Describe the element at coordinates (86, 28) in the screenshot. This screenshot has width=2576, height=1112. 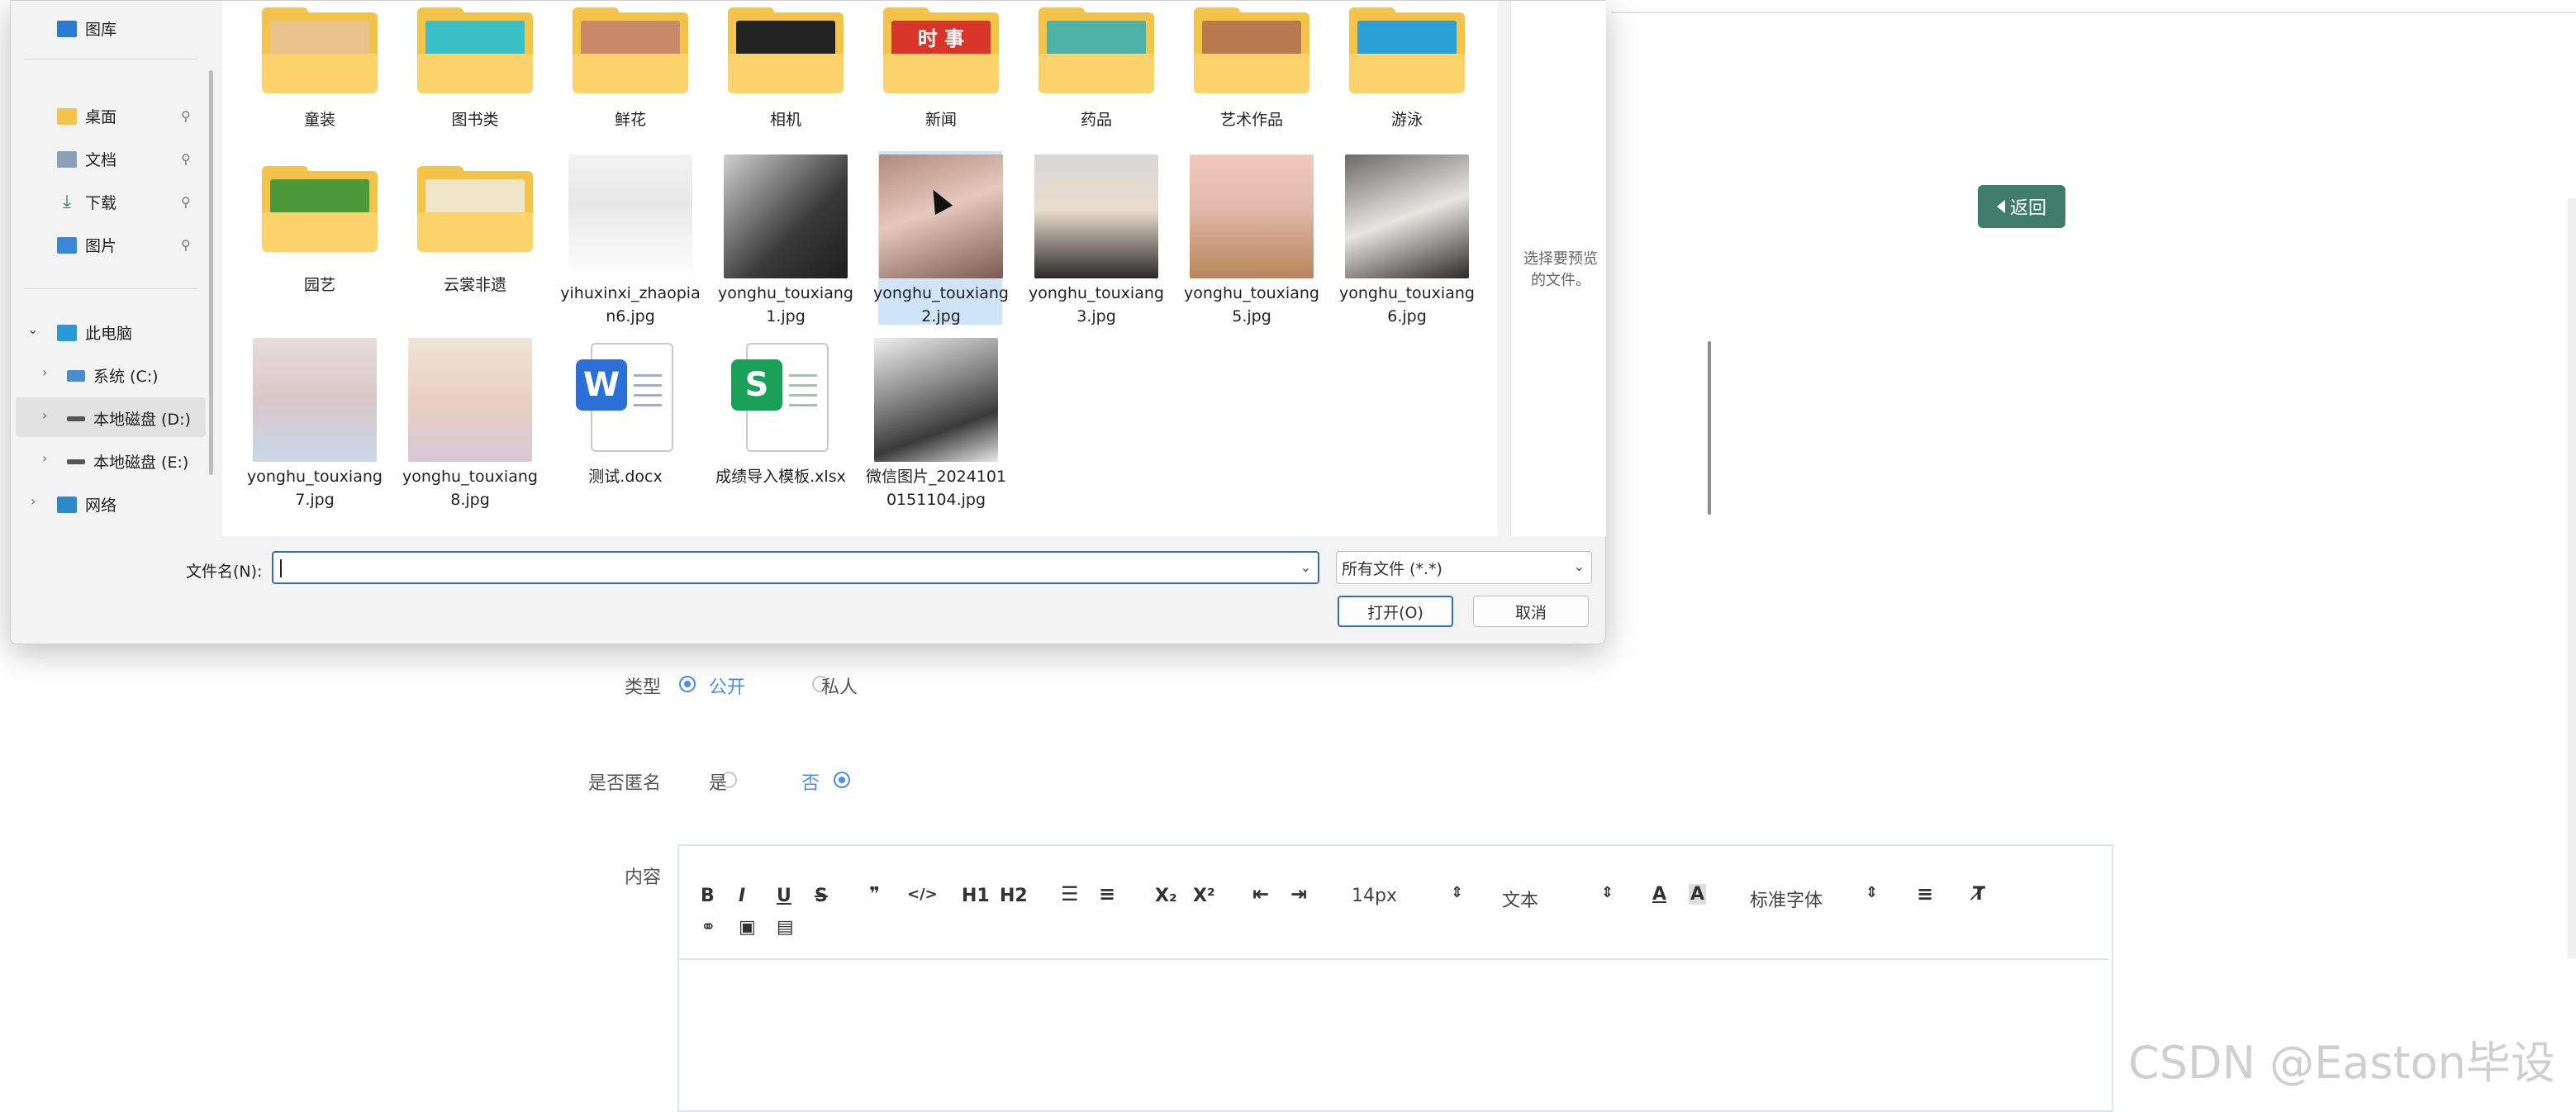
I see `nav-item-gallery: 图库` at that location.